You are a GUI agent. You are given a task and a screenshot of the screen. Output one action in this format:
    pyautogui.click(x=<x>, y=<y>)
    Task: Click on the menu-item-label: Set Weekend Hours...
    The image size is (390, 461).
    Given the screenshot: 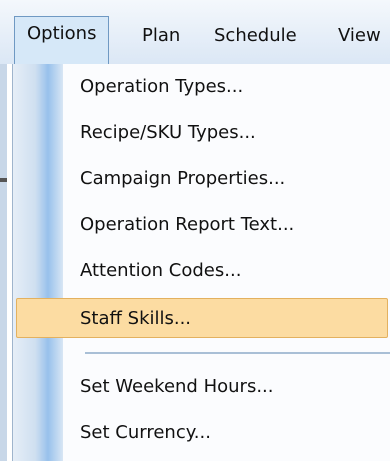 What is the action you would take?
    pyautogui.click(x=177, y=386)
    